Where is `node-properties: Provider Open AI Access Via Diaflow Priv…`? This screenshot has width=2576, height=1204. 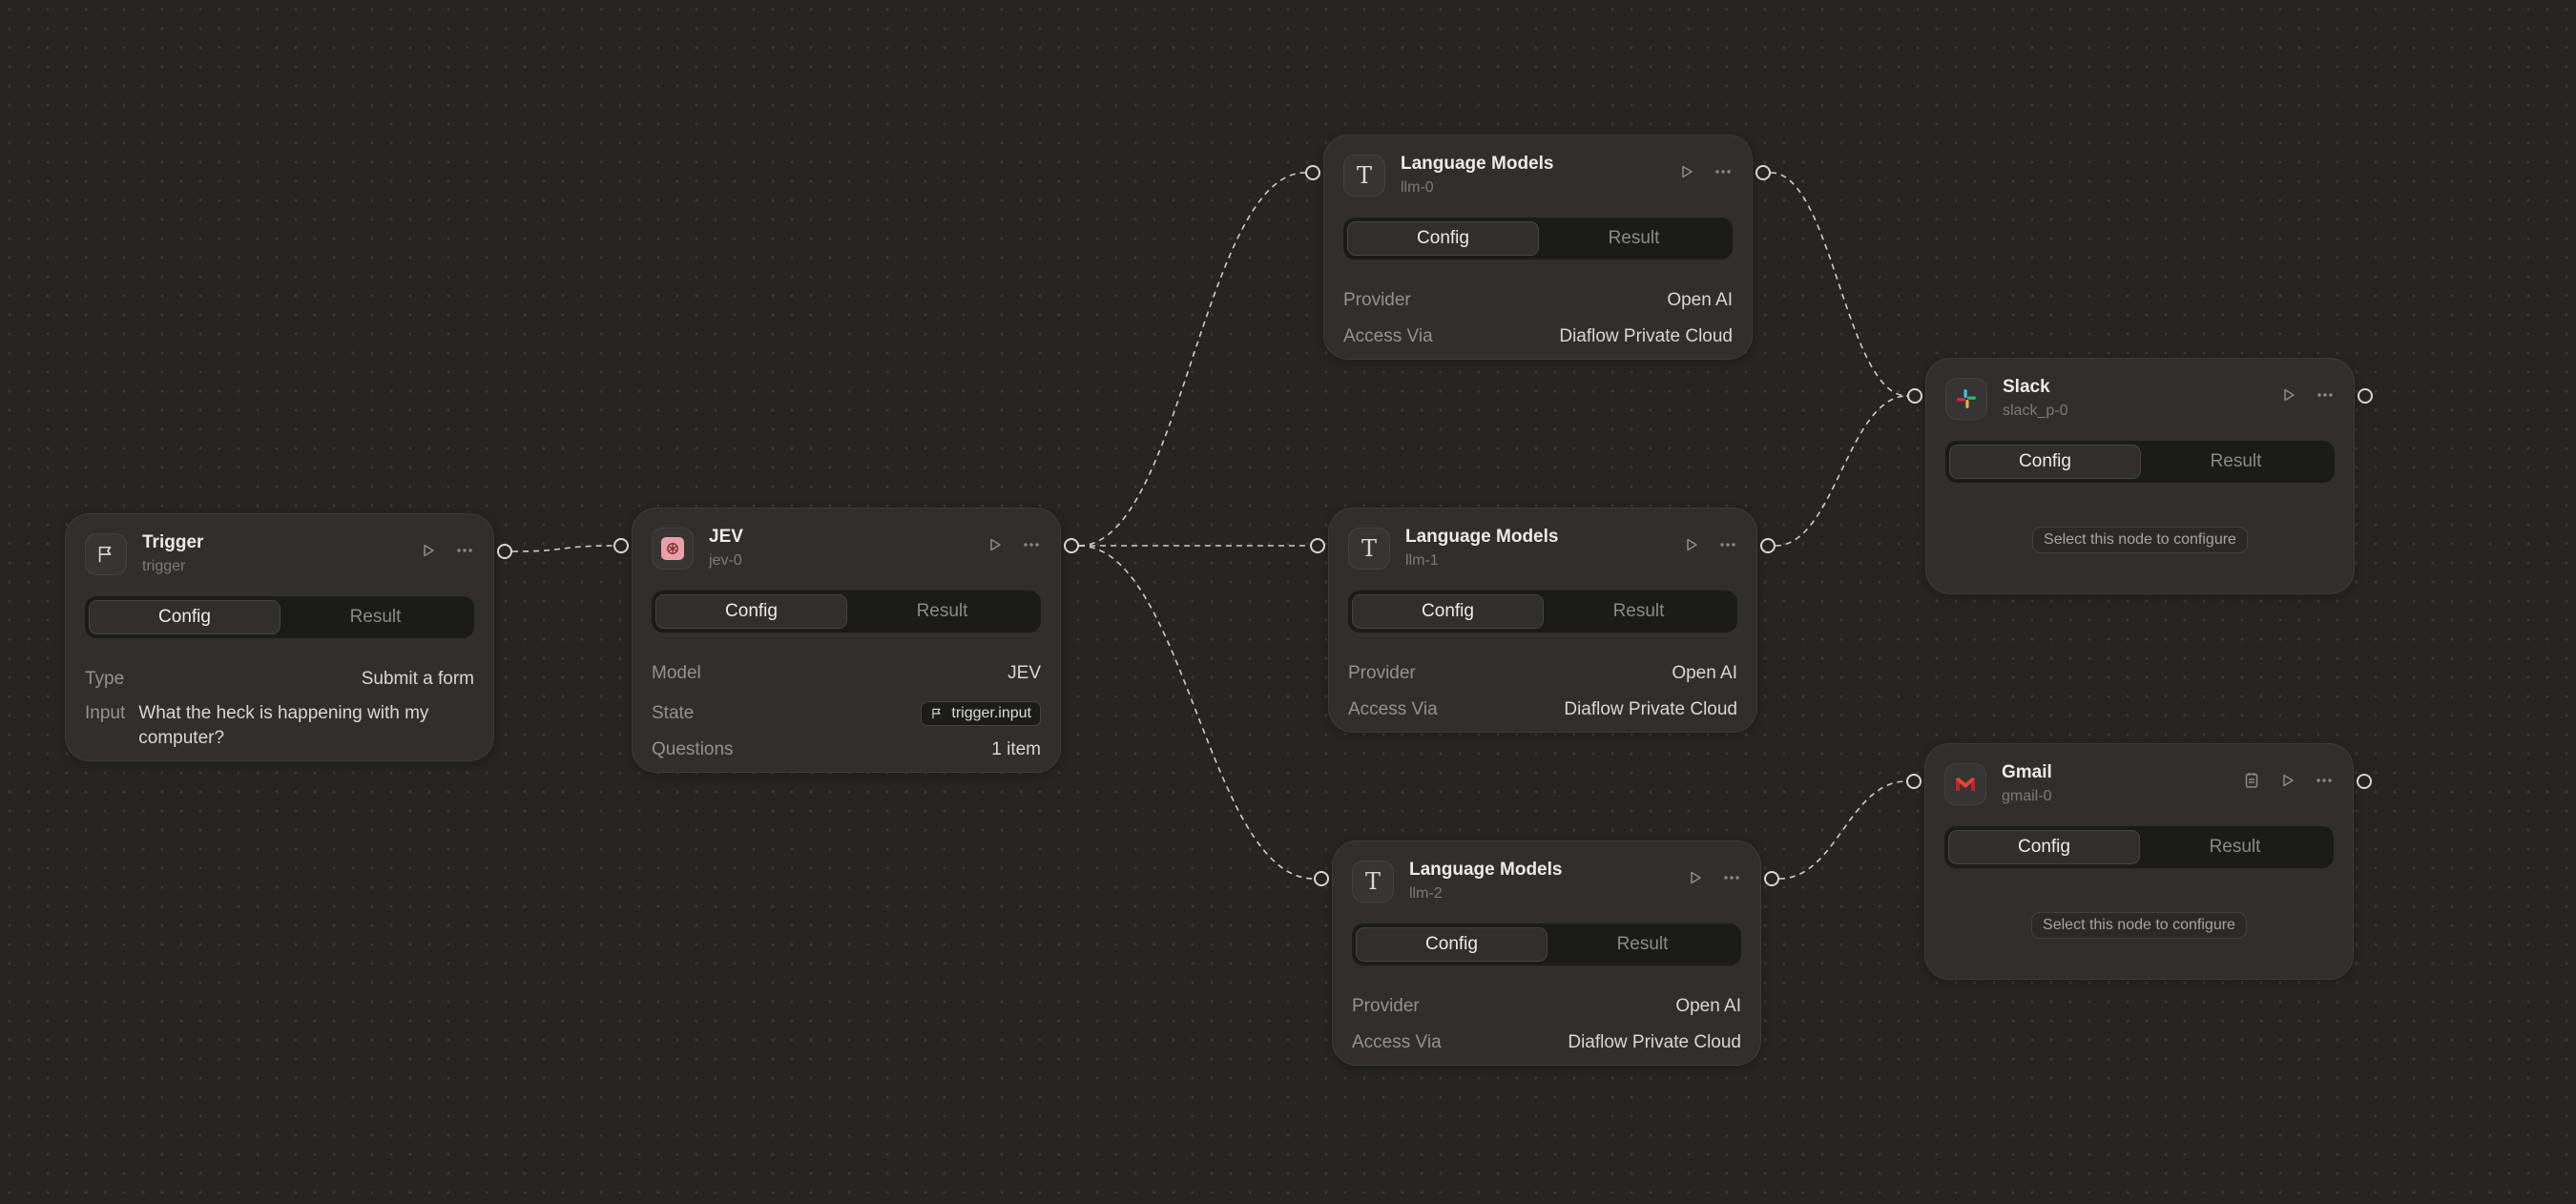
node-properties: Provider Open AI Access Via Diaflow Priv… is located at coordinates (1538, 318).